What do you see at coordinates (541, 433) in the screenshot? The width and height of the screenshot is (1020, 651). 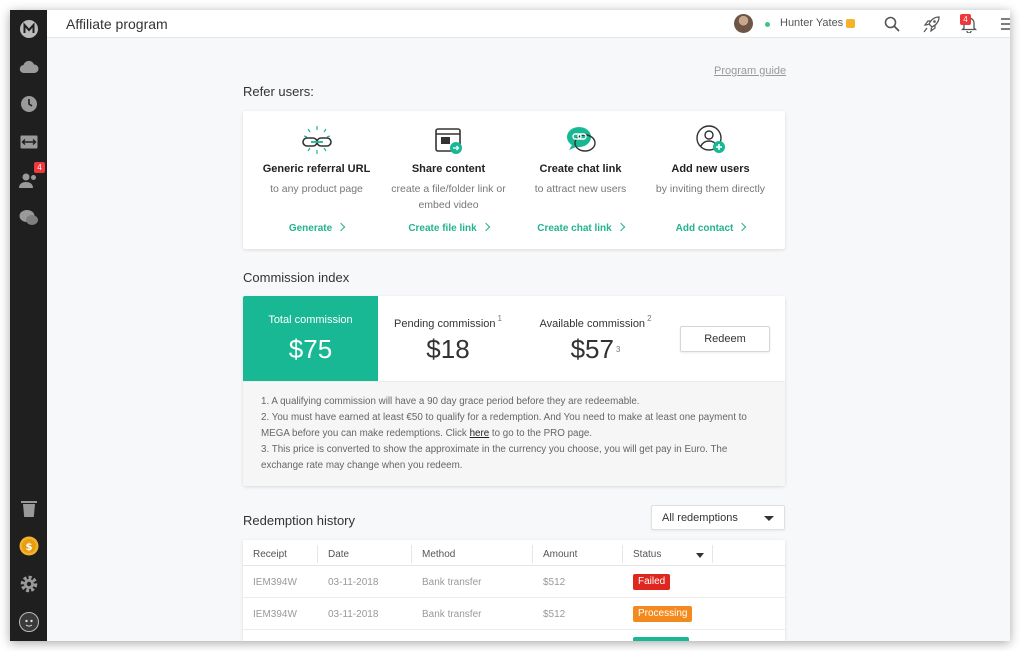 I see `note-2-text-end: to go to the PRO page.` at bounding box center [541, 433].